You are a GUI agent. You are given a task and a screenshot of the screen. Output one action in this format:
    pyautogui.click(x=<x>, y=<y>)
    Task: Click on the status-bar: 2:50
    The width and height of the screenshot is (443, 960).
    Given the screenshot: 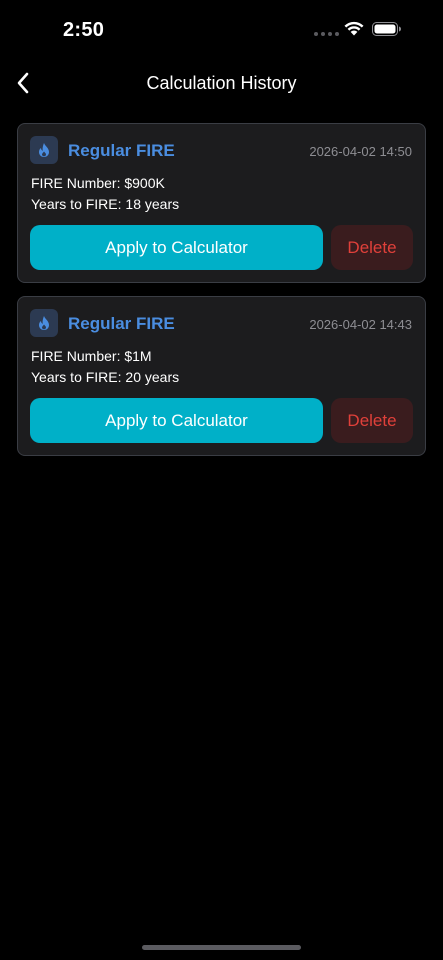 What is the action you would take?
    pyautogui.click(x=221, y=30)
    